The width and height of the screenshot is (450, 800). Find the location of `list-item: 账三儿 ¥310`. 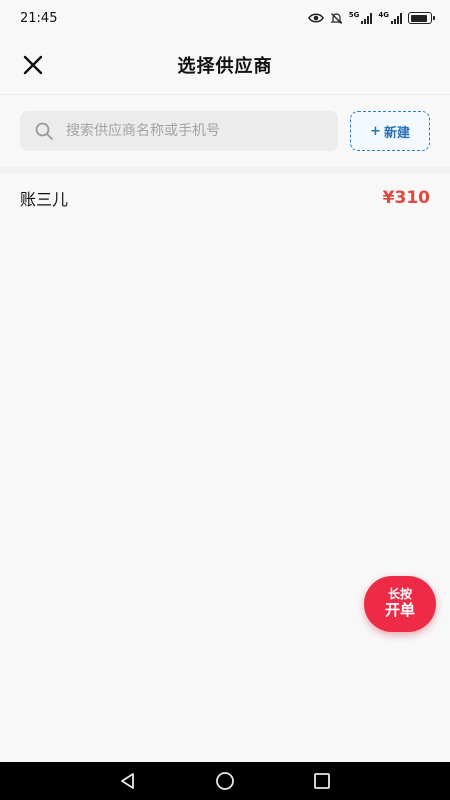

list-item: 账三儿 ¥310 is located at coordinates (225, 198).